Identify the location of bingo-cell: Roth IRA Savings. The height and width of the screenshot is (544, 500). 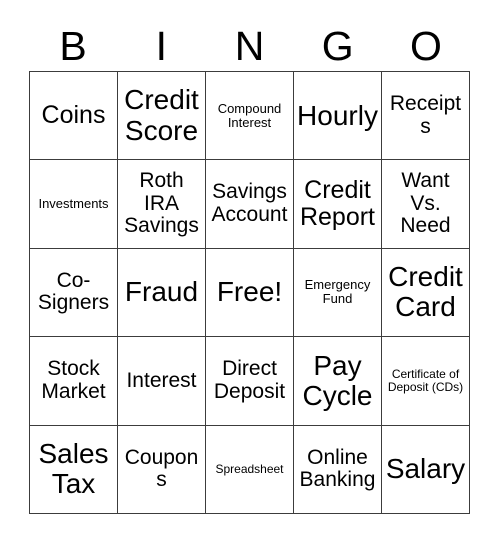
(162, 204).